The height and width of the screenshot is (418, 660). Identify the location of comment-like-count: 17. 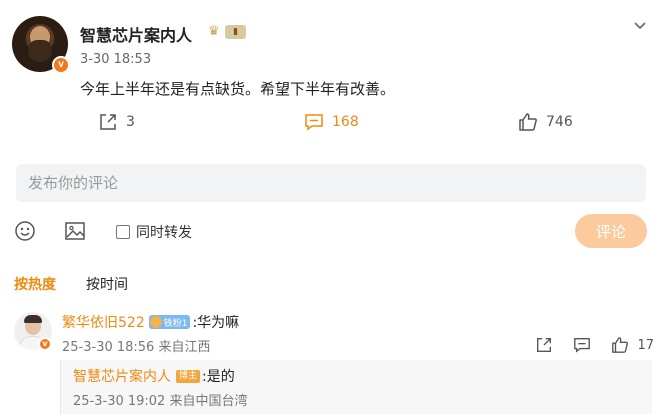
(645, 345).